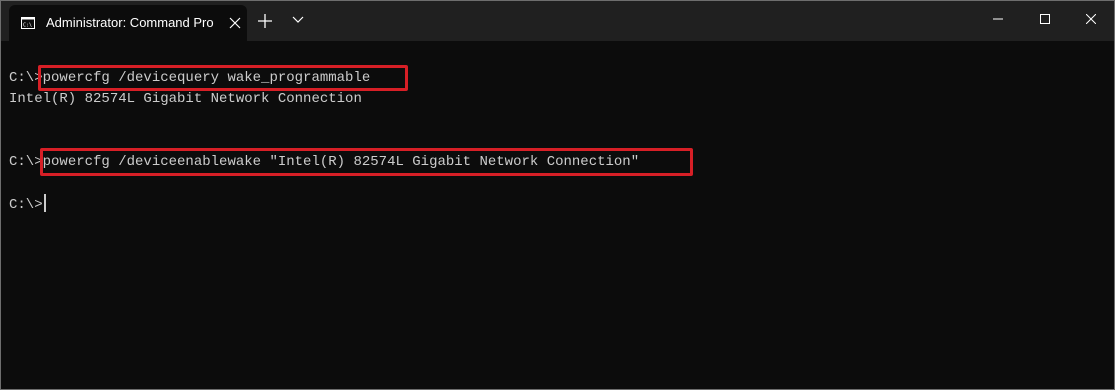  I want to click on close-button, so click(1091, 20).